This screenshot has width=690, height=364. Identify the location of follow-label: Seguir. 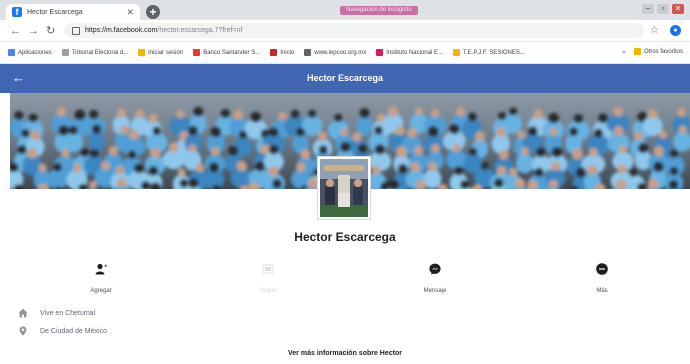
(268, 291).